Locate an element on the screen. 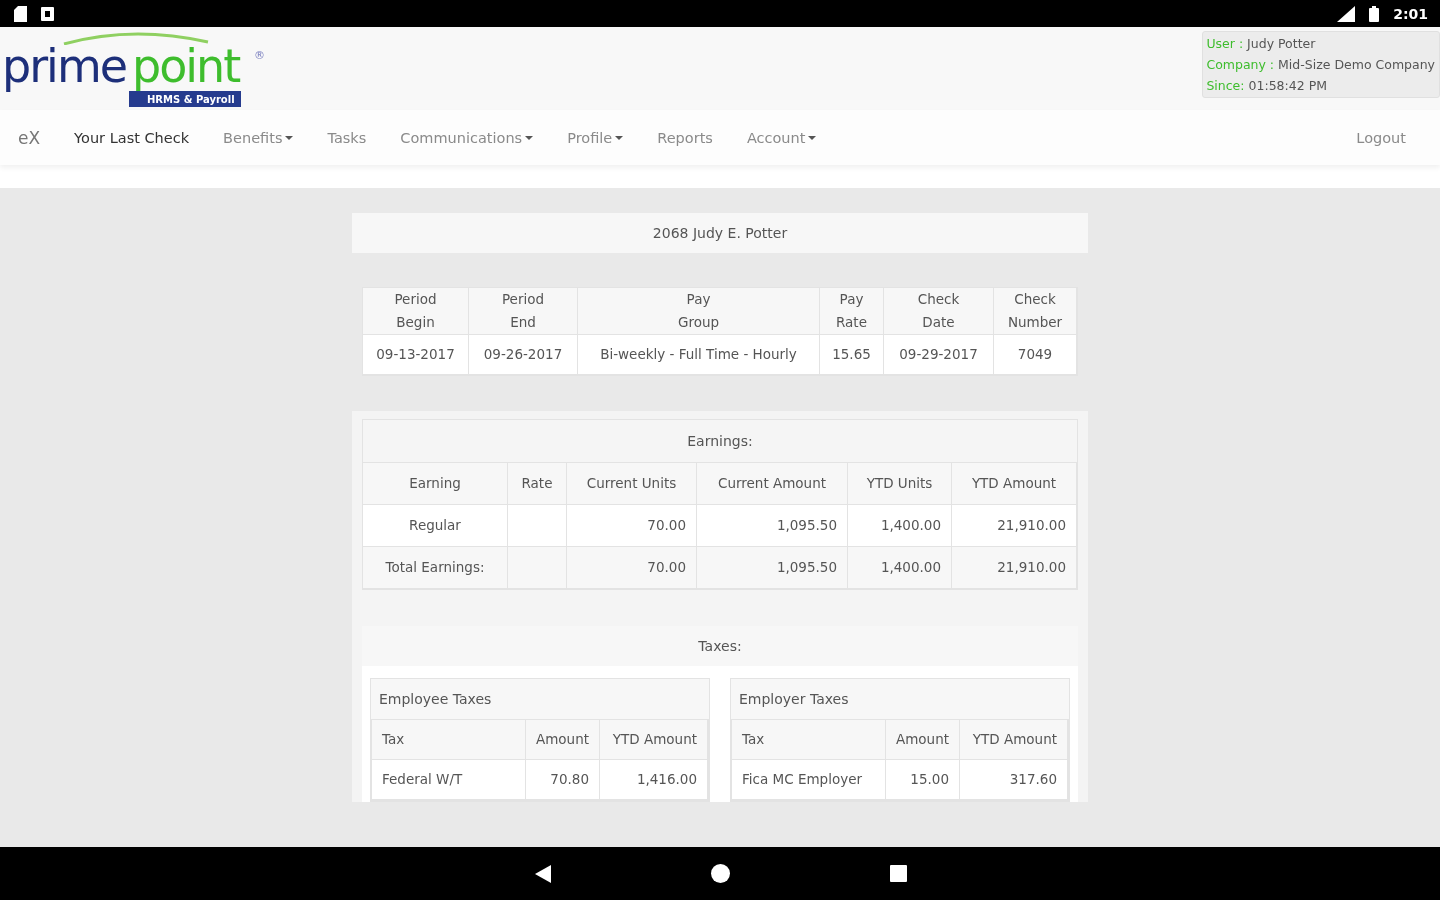 This screenshot has height=900, width=1440. session-label: User : is located at coordinates (1225, 43).